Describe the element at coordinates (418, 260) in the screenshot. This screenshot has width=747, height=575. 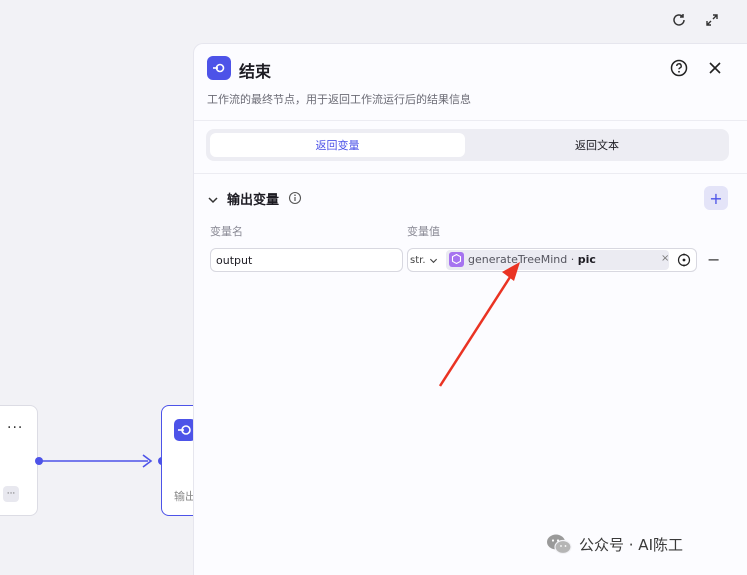
I see `type-select-value: str.` at that location.